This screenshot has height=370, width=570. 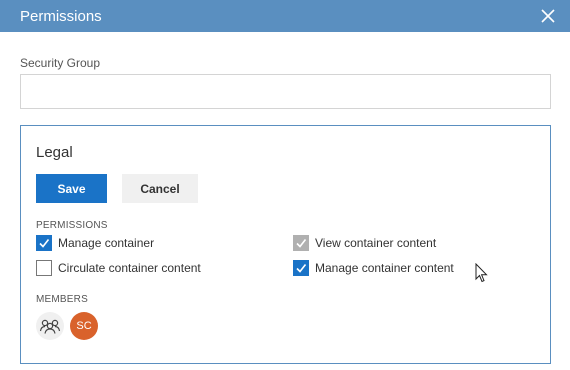 I want to click on permission-manage-container-content: Manage container content, so click(x=373, y=268).